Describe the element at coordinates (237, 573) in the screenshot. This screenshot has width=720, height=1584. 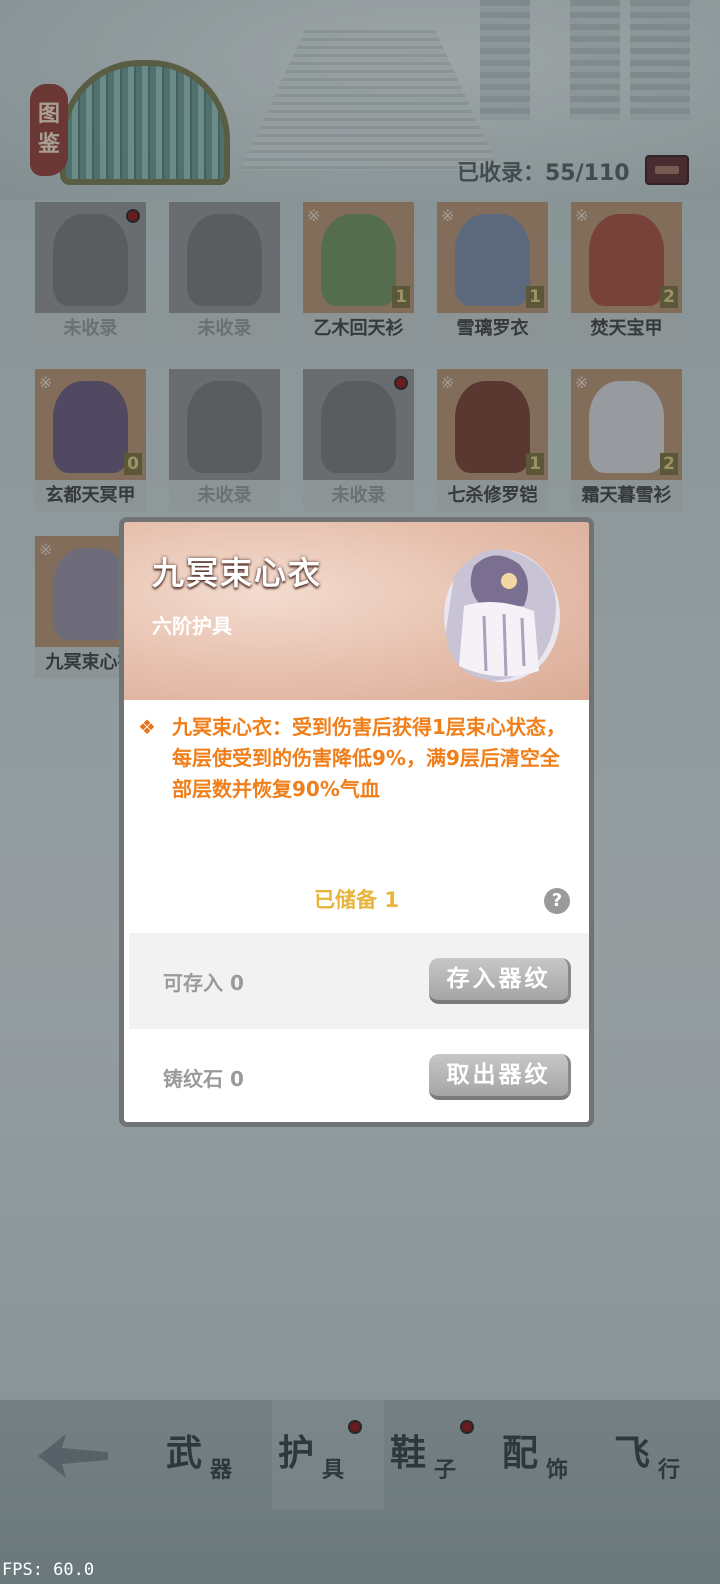
I see `item-title: 九冥束心衣` at that location.